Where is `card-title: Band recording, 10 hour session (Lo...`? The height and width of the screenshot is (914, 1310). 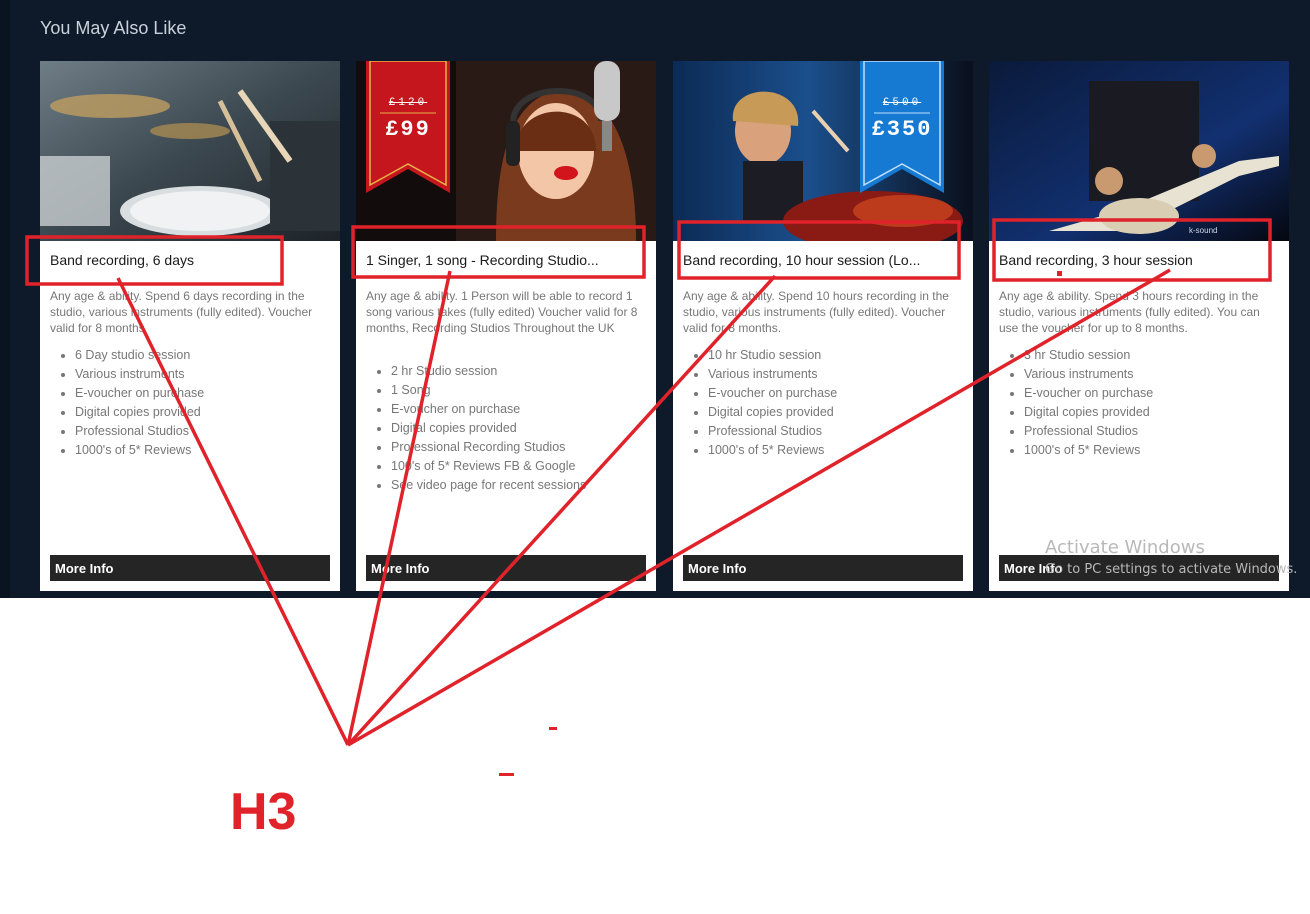 card-title: Band recording, 10 hour session (Lo... is located at coordinates (801, 260).